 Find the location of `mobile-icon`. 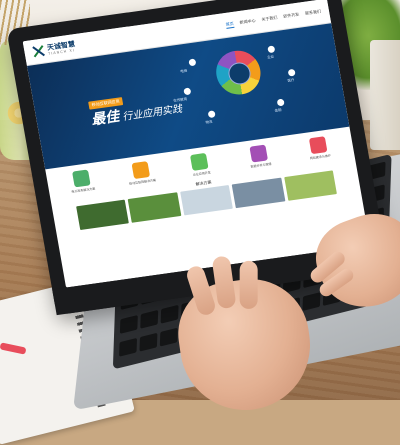

mobile-icon is located at coordinates (140, 170).